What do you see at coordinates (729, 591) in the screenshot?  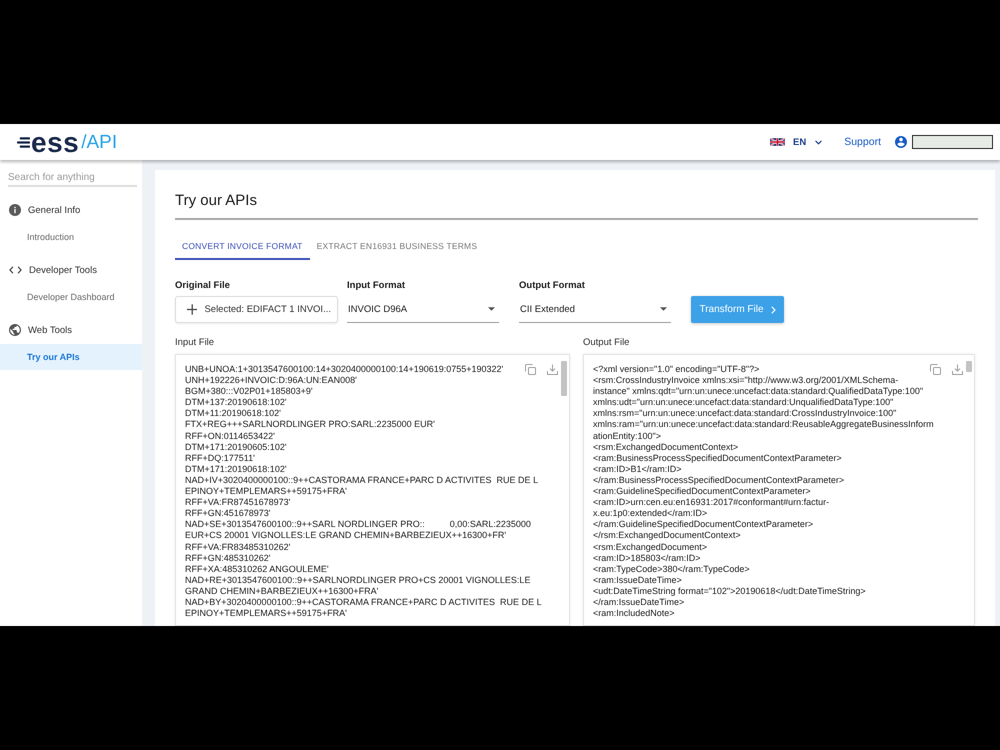 I see `code-line: <udt:DateTimeString format="102">20190618</udt:DateTimeString>` at bounding box center [729, 591].